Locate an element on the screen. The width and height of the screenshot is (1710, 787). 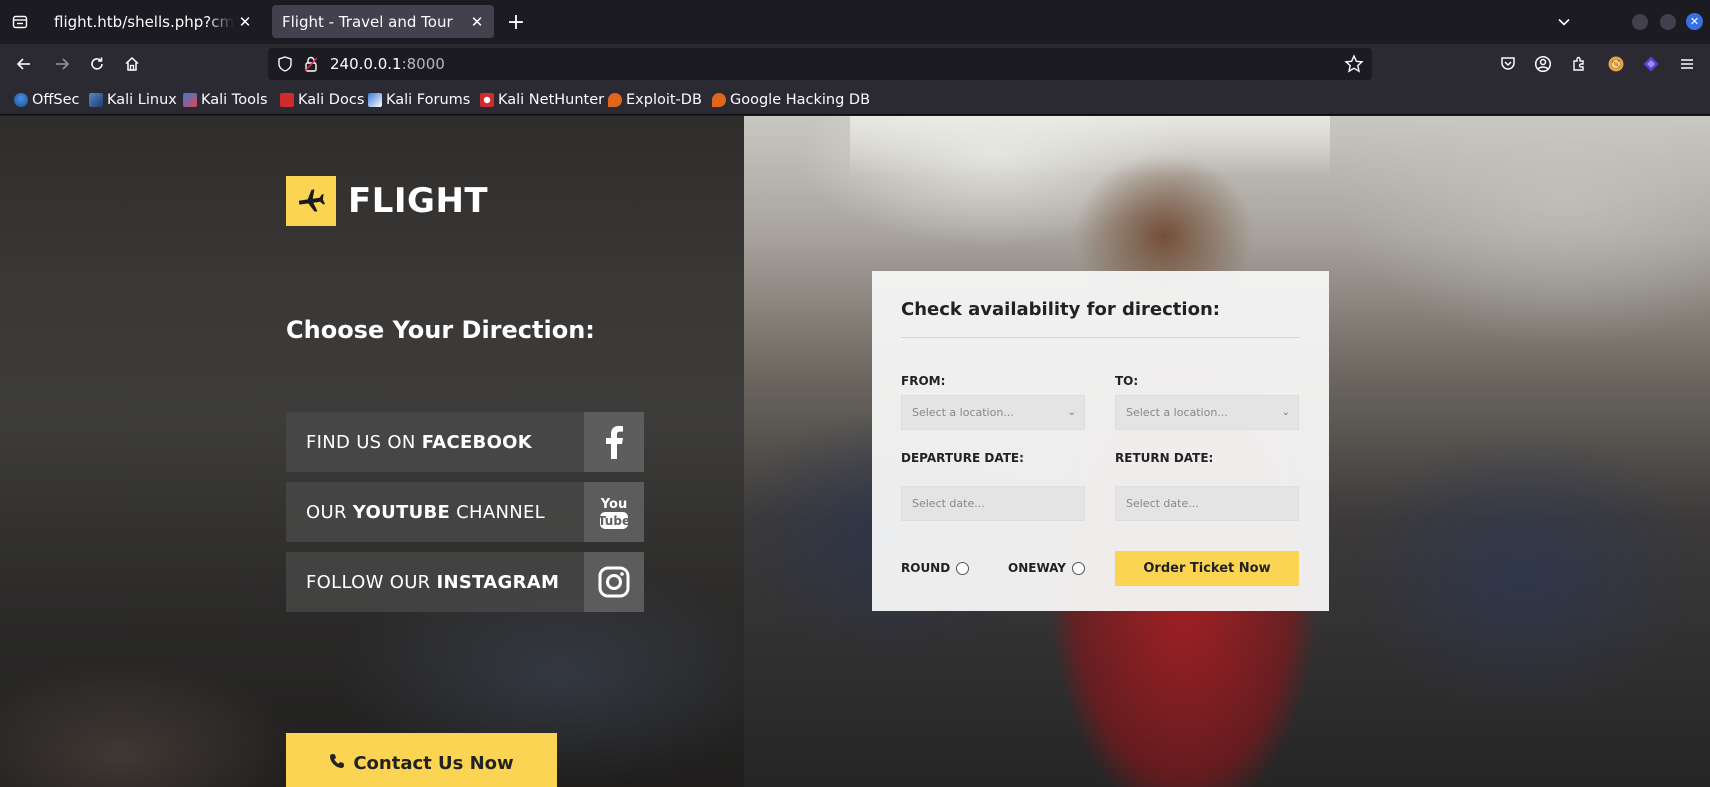
tab-title: Flight - Travel and Tour is located at coordinates (367, 21).